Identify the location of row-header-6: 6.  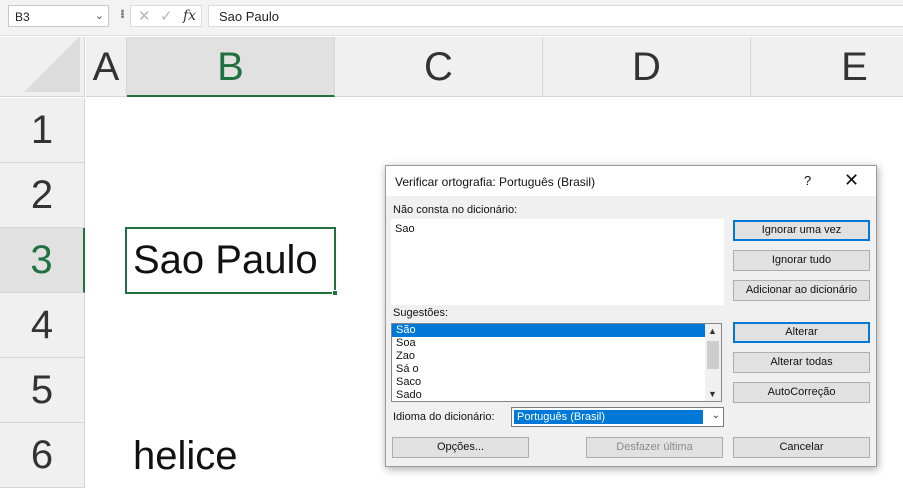
(42, 455).